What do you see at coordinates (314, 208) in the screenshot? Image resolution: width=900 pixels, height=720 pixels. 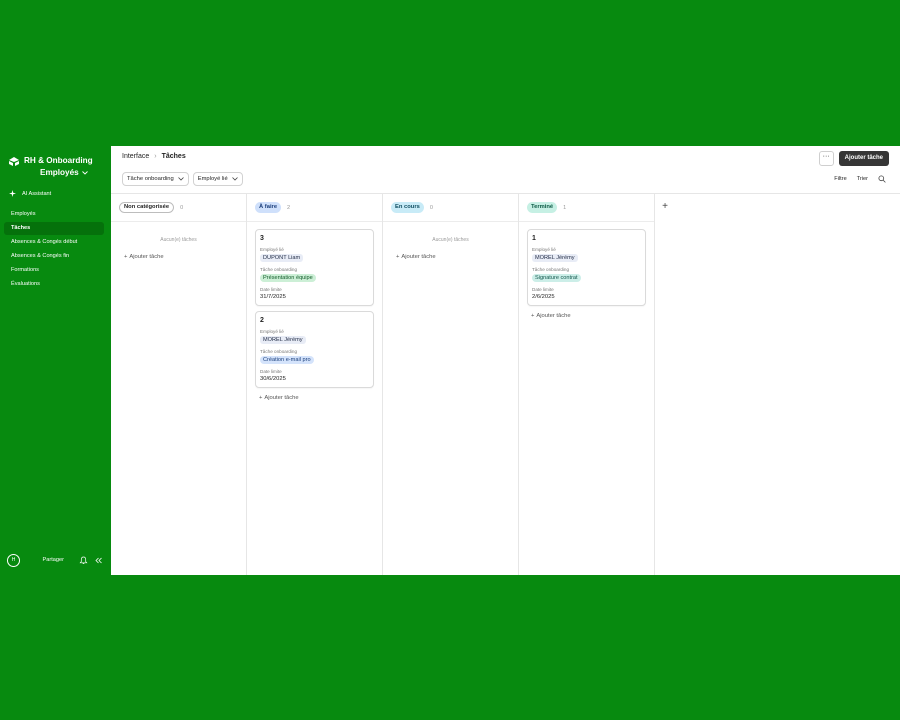 I see `column-header: À faire 2` at bounding box center [314, 208].